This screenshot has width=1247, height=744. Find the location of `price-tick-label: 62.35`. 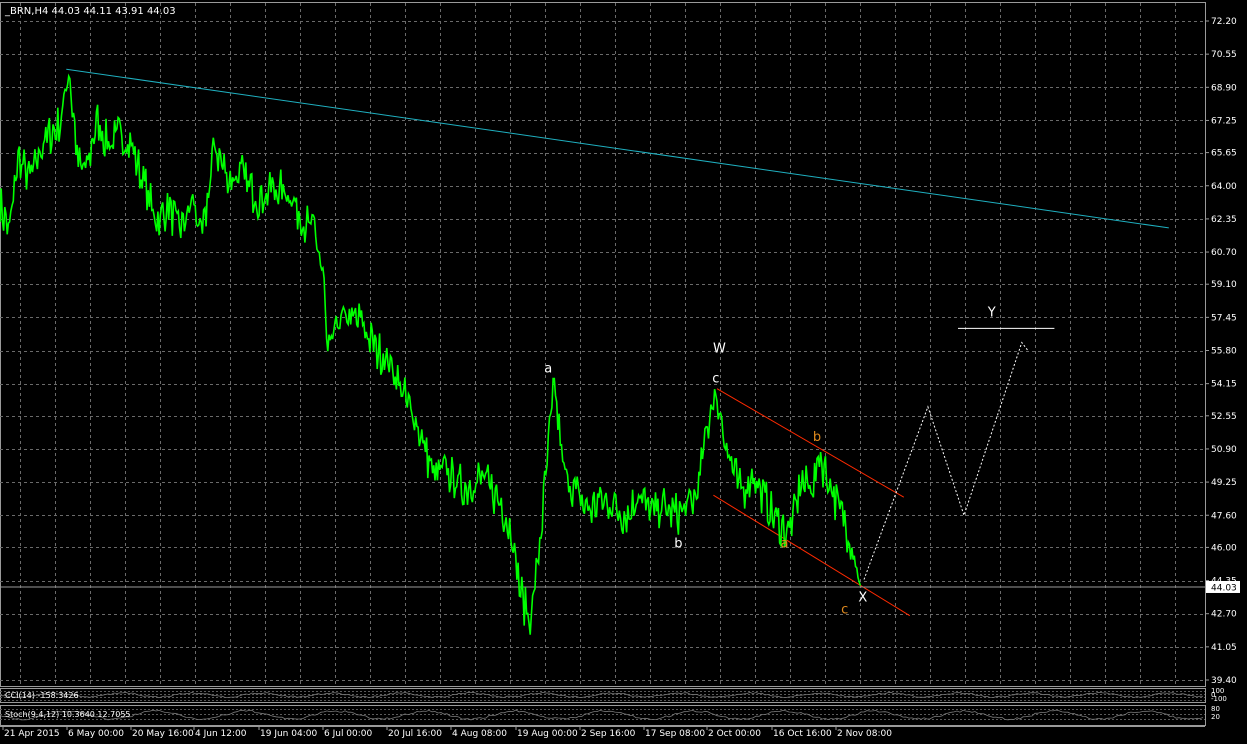

price-tick-label: 62.35 is located at coordinates (1224, 220).